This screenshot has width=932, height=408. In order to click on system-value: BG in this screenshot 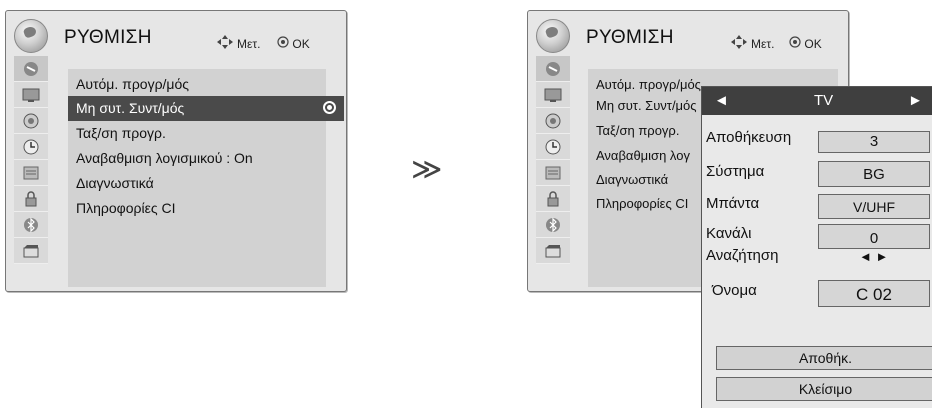, I will do `click(874, 174)`.